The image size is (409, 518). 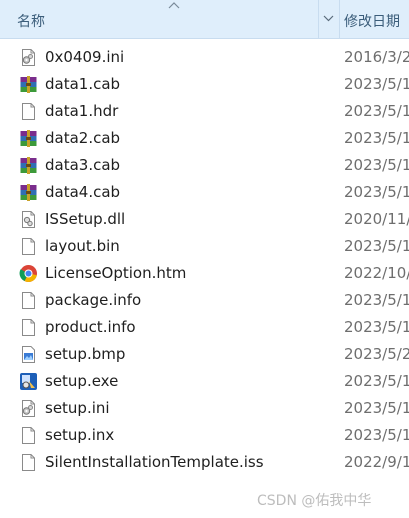 I want to click on file-name: SilentInstallationTemplate.iss, so click(x=154, y=462).